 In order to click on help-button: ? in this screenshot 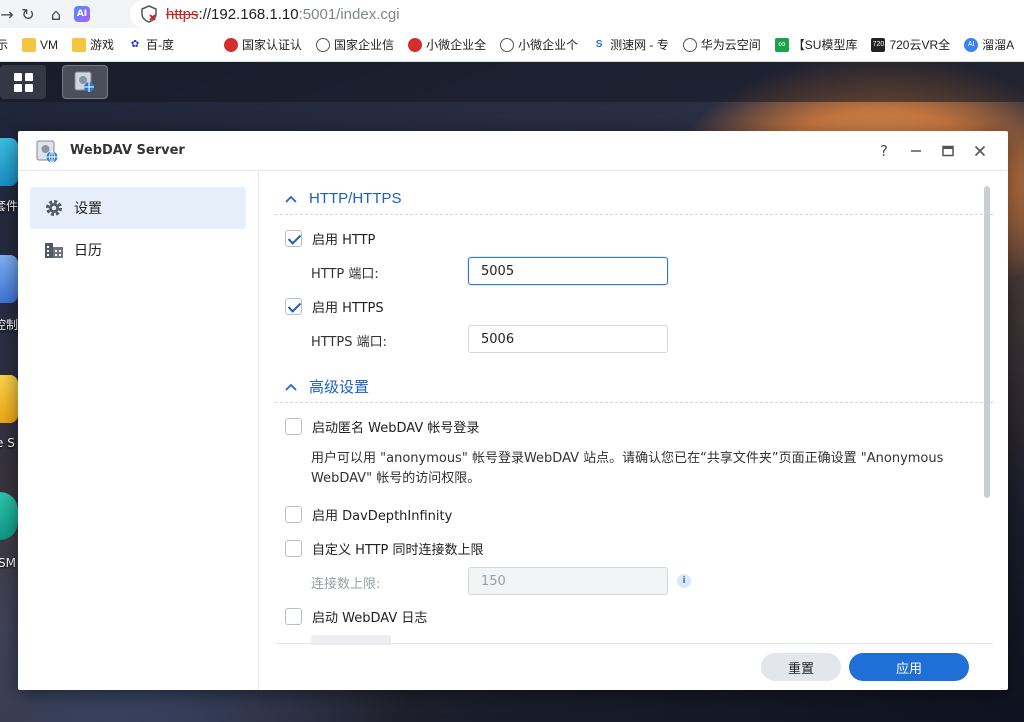, I will do `click(884, 151)`.